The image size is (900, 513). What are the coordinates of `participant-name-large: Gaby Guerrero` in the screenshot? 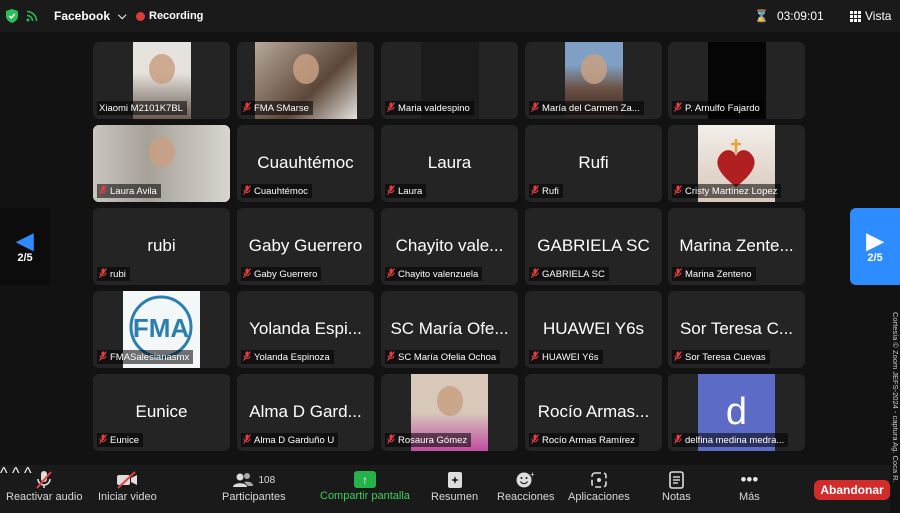 It's located at (305, 245).